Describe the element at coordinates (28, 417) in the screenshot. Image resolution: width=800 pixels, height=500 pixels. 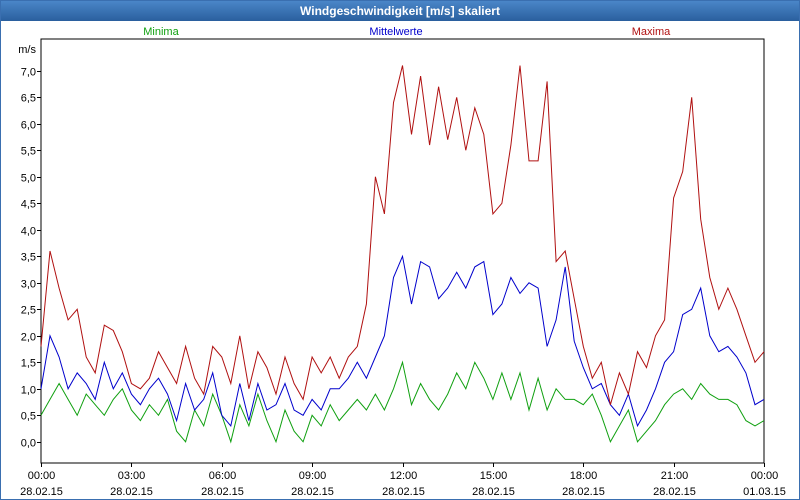
I see `y-tick-label: 0,5` at that location.